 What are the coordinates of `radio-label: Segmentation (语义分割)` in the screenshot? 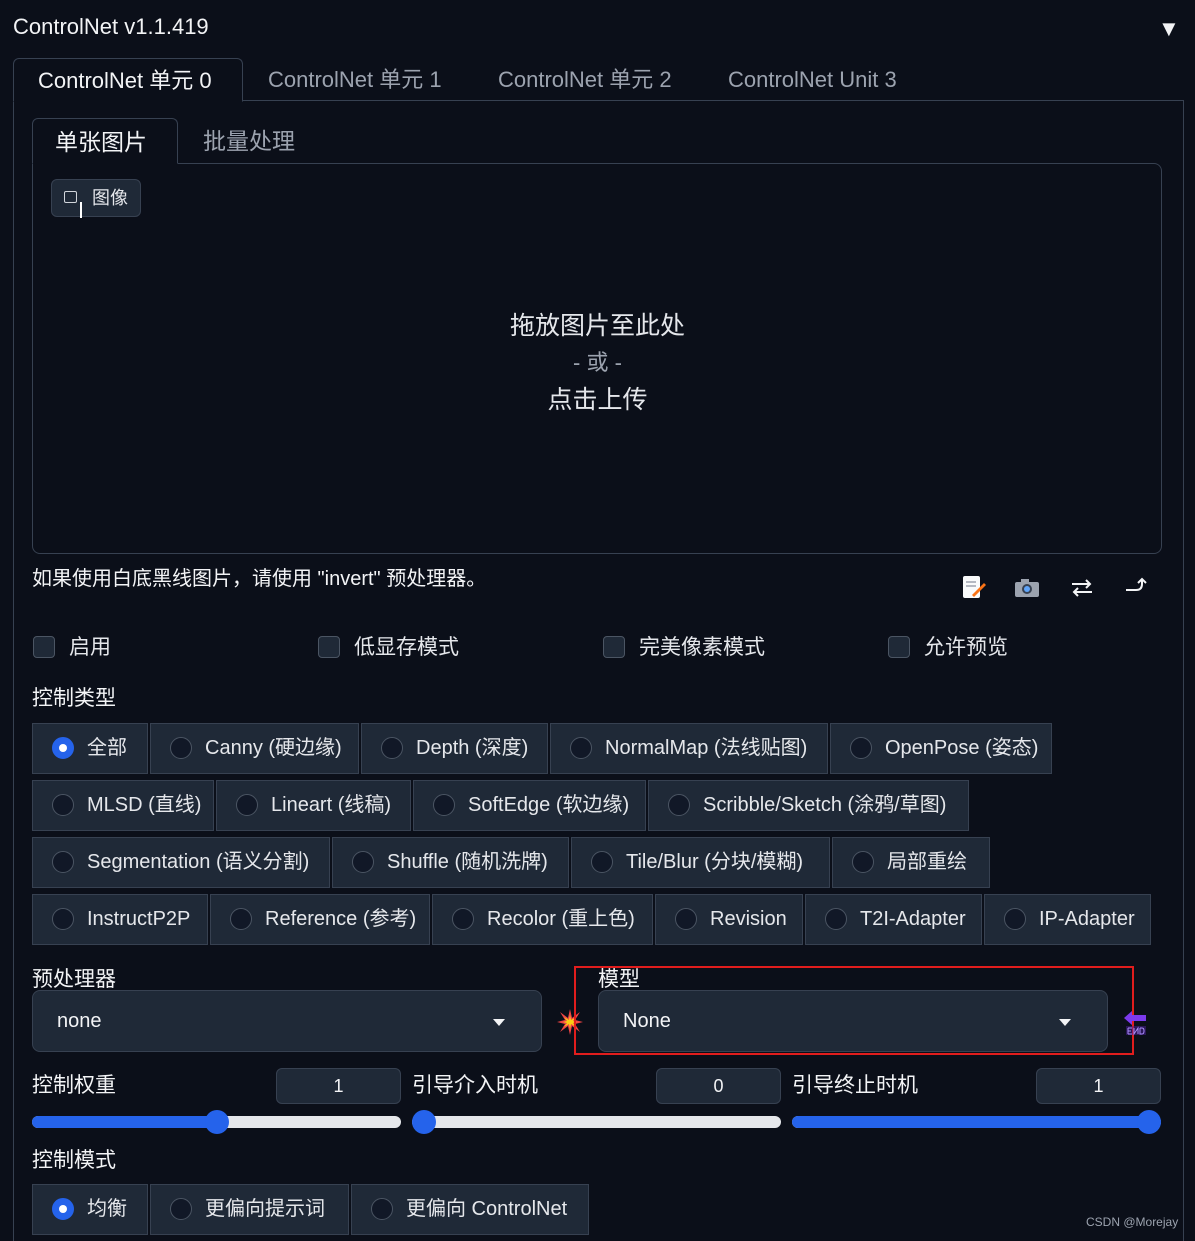 It's located at (198, 862).